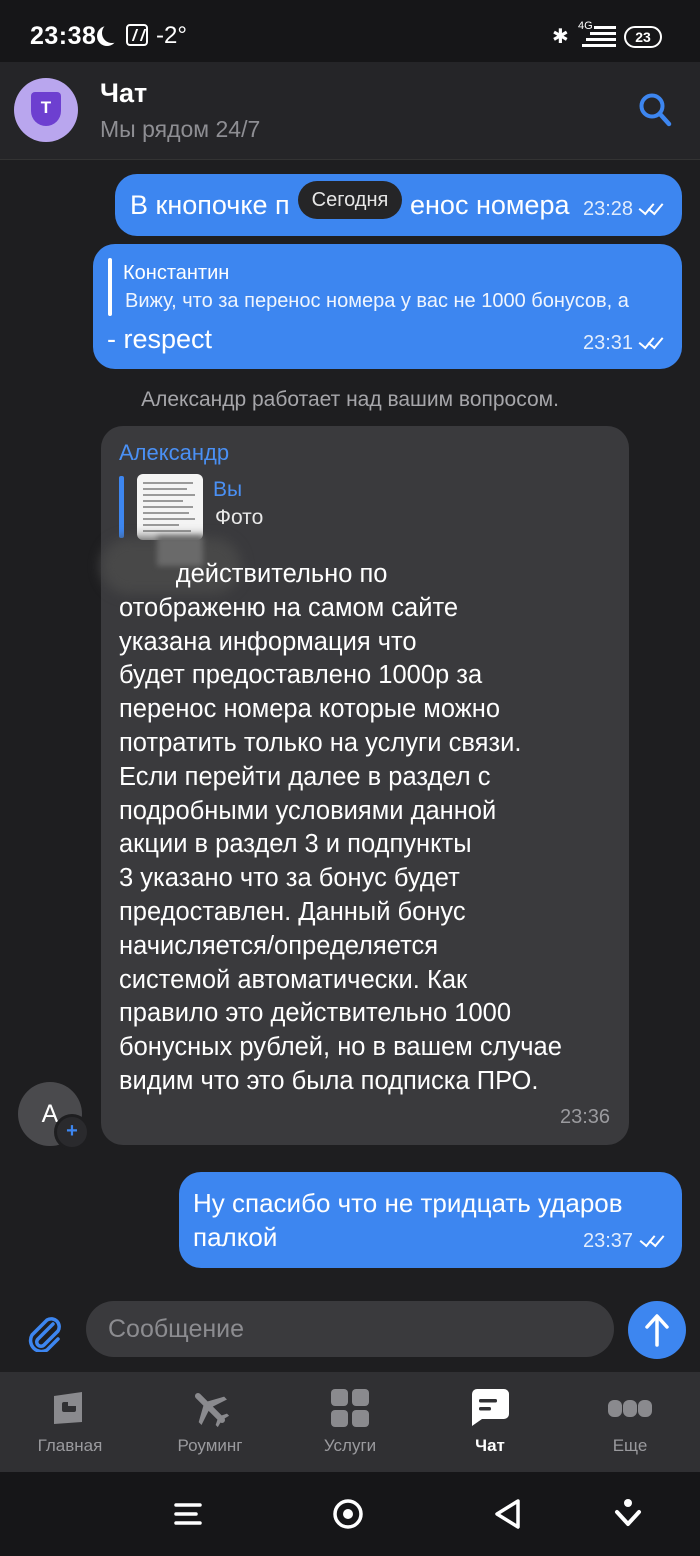 Image resolution: width=700 pixels, height=1556 pixels. What do you see at coordinates (180, 129) in the screenshot?
I see `page-subtitle: Мы рядом 24/7` at bounding box center [180, 129].